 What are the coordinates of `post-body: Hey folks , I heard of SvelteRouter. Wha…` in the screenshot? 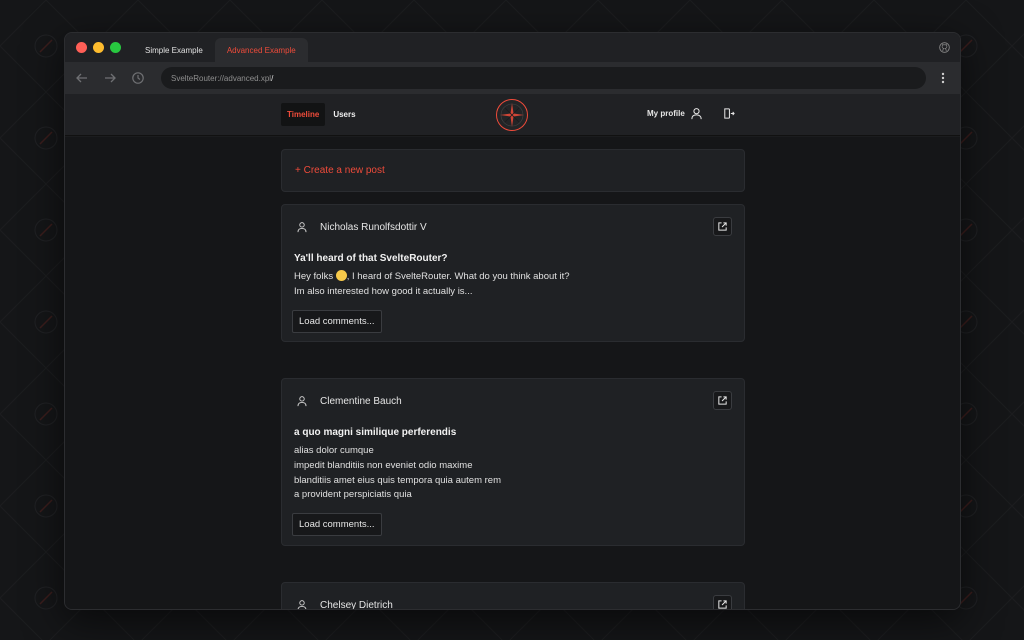 It's located at (513, 285).